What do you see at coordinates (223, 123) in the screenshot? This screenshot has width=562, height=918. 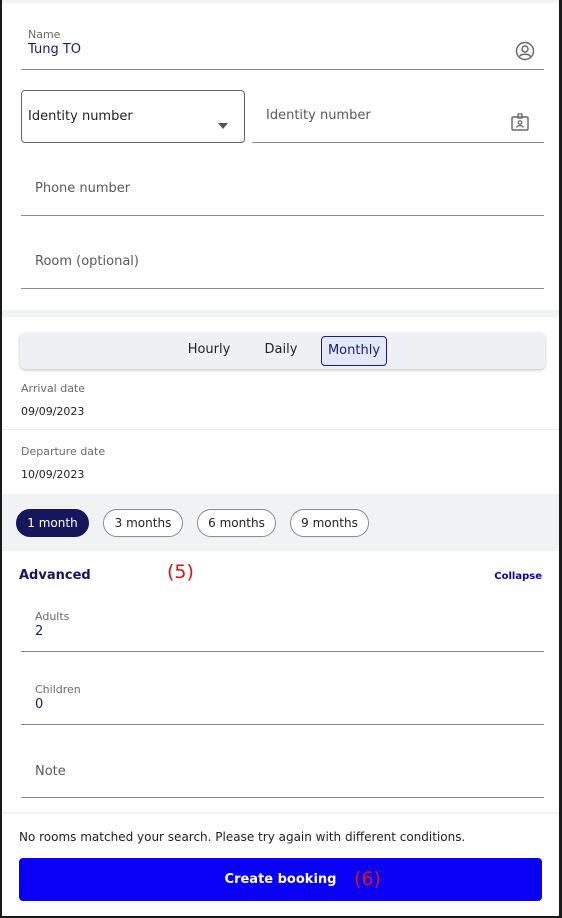 I see `chevron-down-icon` at bounding box center [223, 123].